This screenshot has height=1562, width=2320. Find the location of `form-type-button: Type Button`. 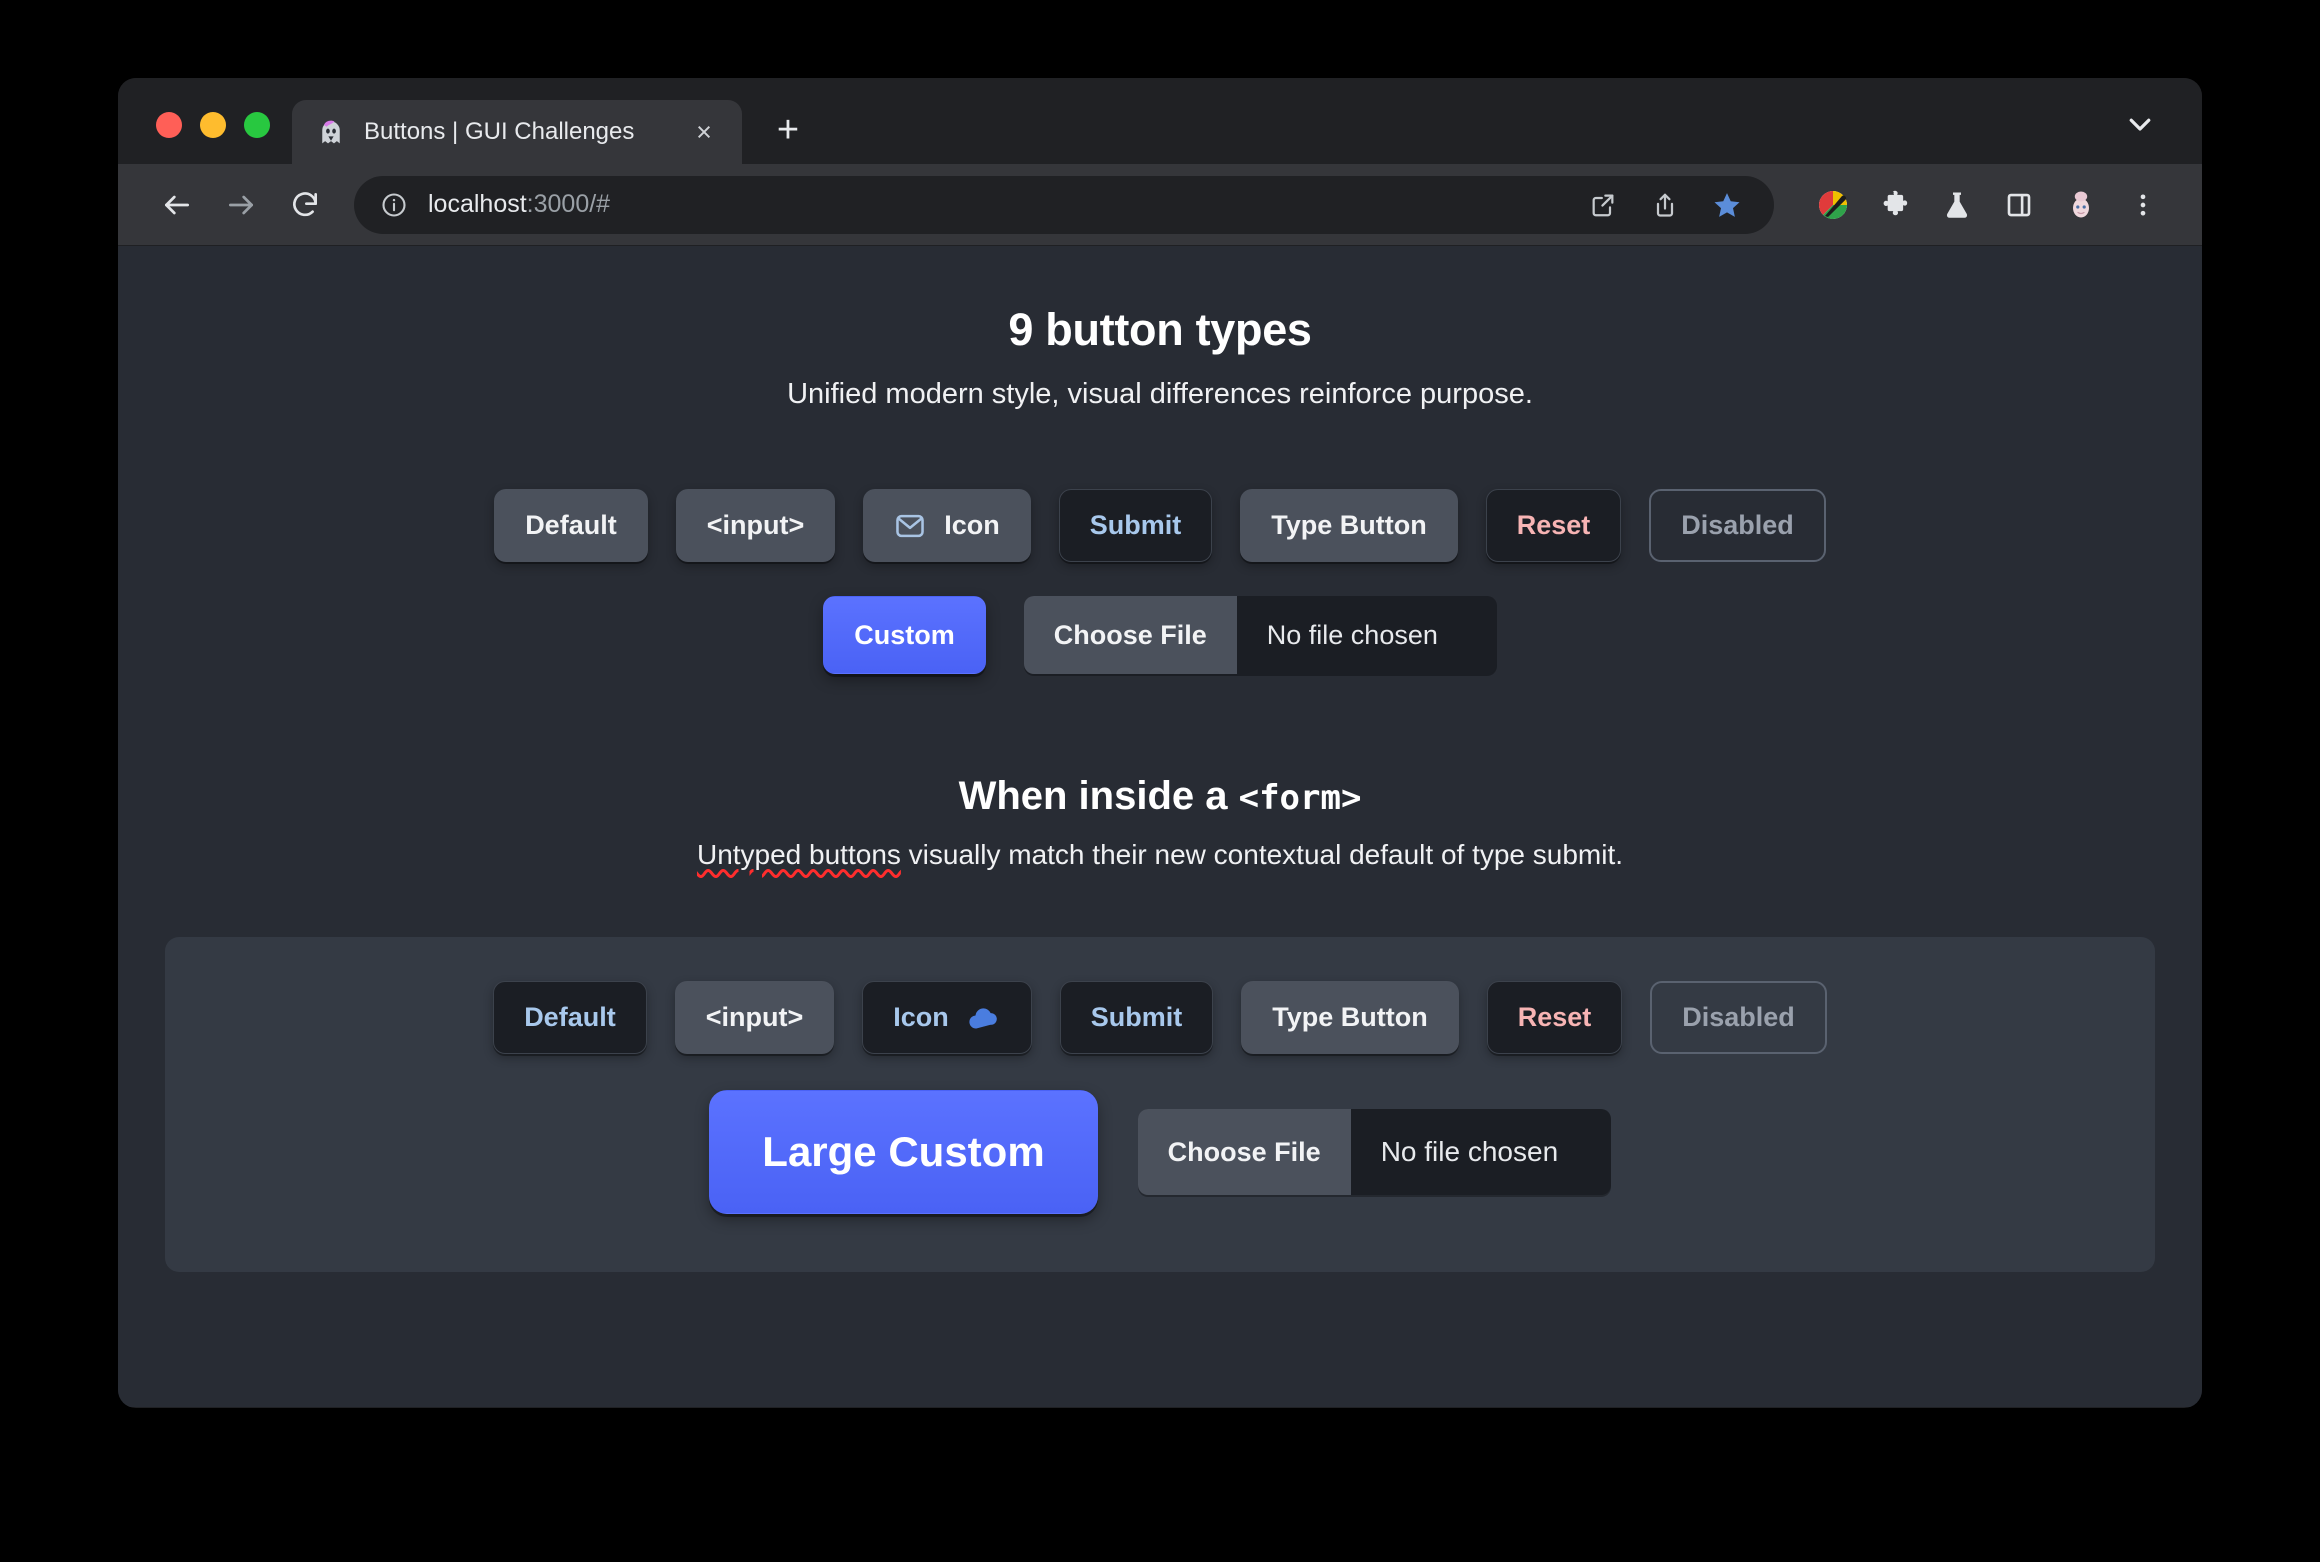

form-type-button: Type Button is located at coordinates (1350, 1017).